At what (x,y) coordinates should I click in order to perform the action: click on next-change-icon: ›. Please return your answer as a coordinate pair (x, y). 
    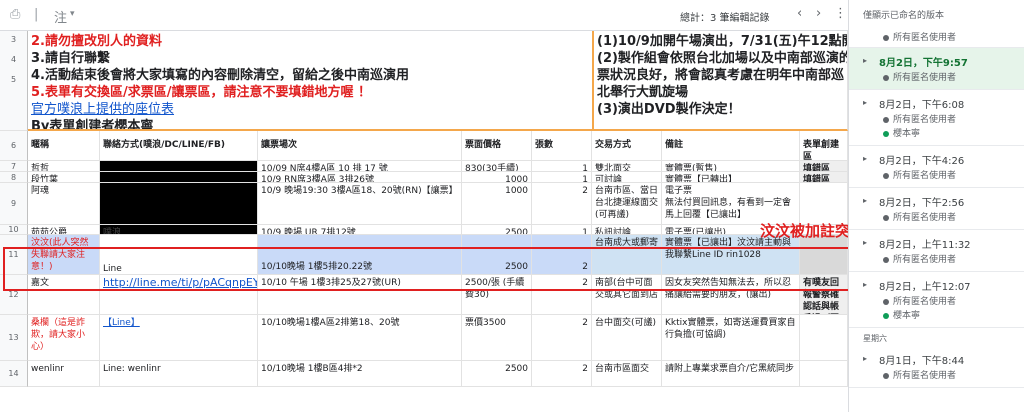
    Looking at the image, I should click on (818, 13).